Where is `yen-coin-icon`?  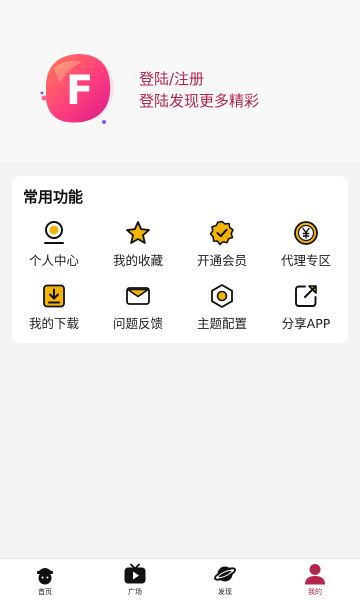
yen-coin-icon is located at coordinates (306, 233).